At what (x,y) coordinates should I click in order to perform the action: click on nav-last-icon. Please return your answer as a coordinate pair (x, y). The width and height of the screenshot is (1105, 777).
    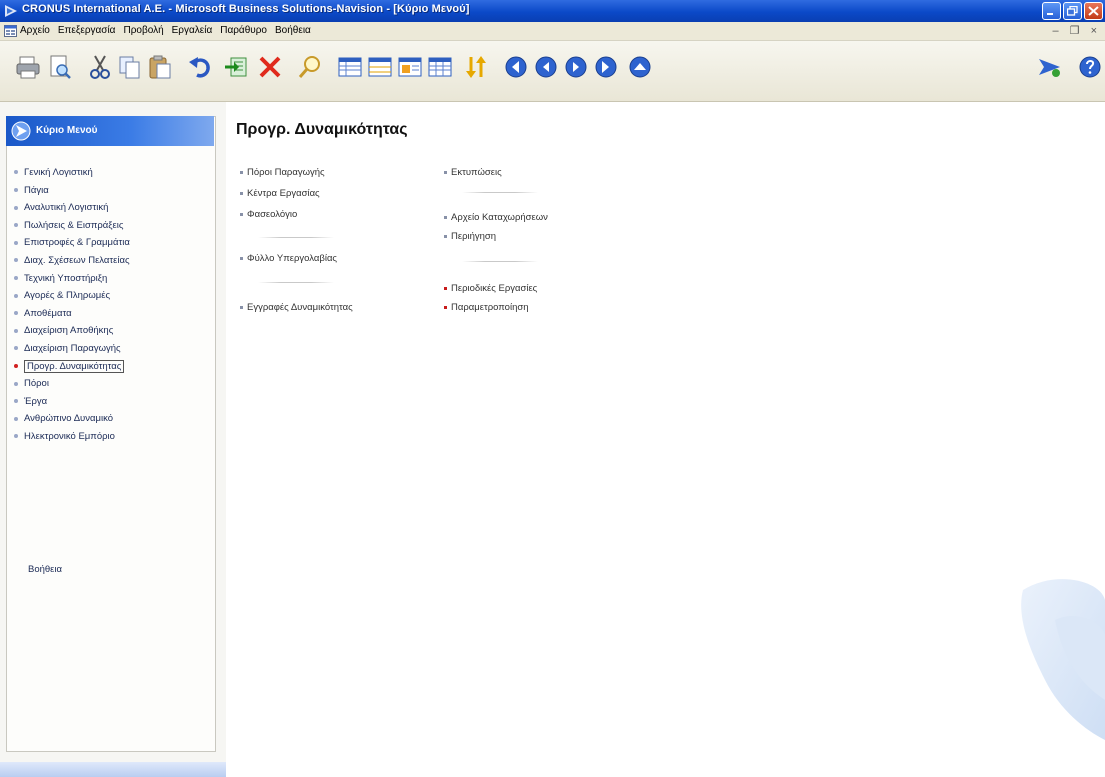
    Looking at the image, I should click on (606, 67).